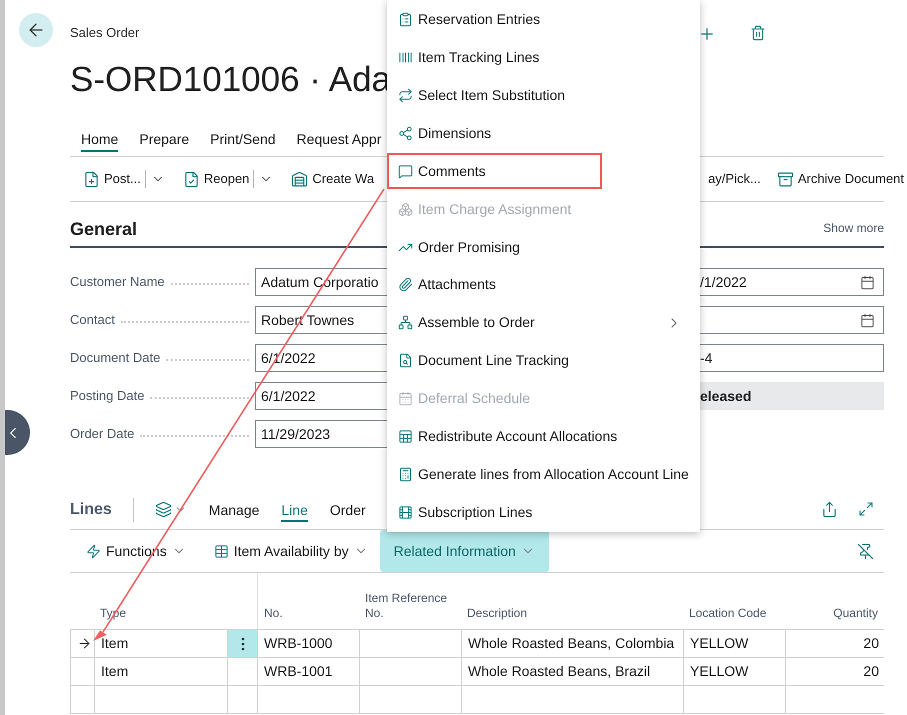 The image size is (907, 715). I want to click on action-button: Reopen, so click(216, 179).